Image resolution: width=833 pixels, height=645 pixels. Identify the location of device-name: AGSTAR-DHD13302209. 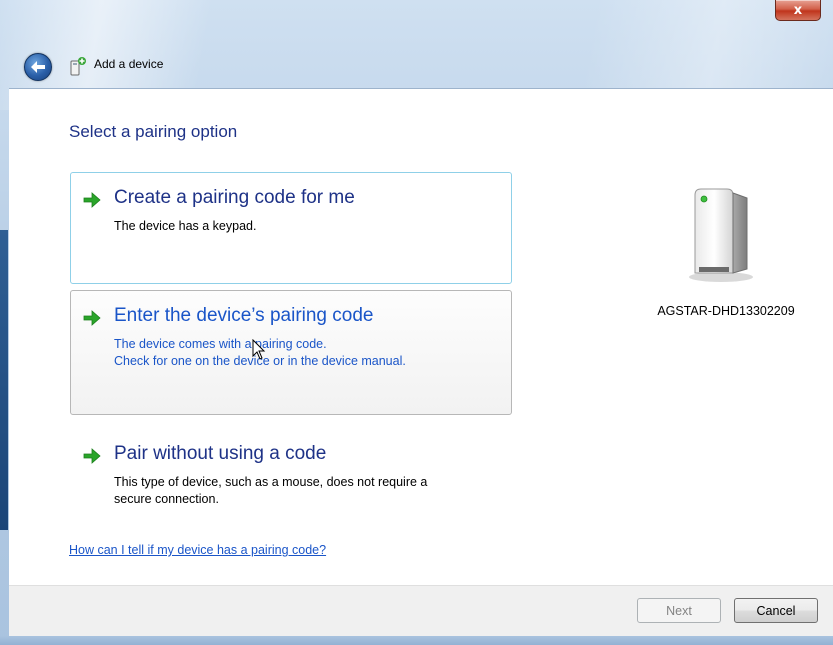
(726, 311).